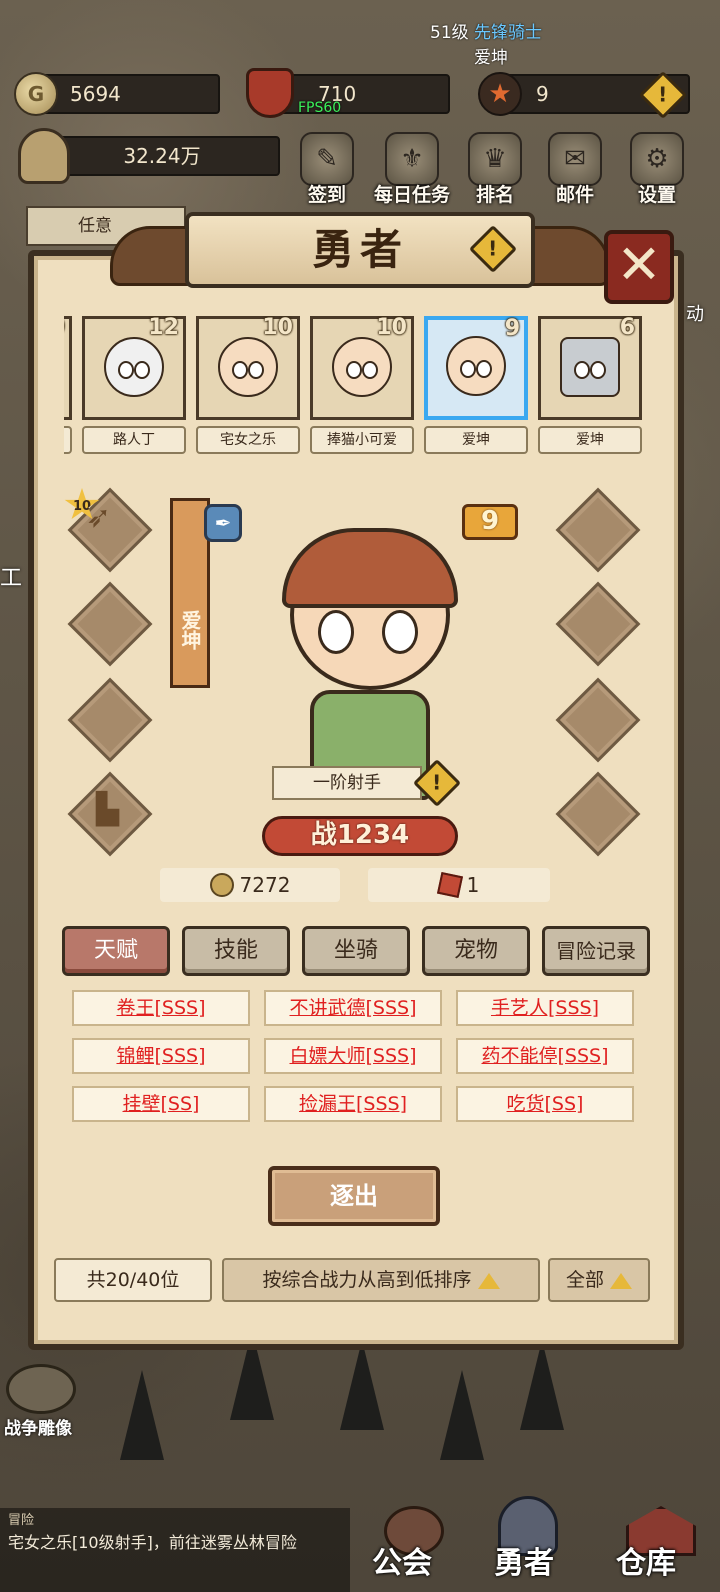 This screenshot has height=1592, width=720. I want to click on hero-name: 宅女之乐, so click(248, 440).